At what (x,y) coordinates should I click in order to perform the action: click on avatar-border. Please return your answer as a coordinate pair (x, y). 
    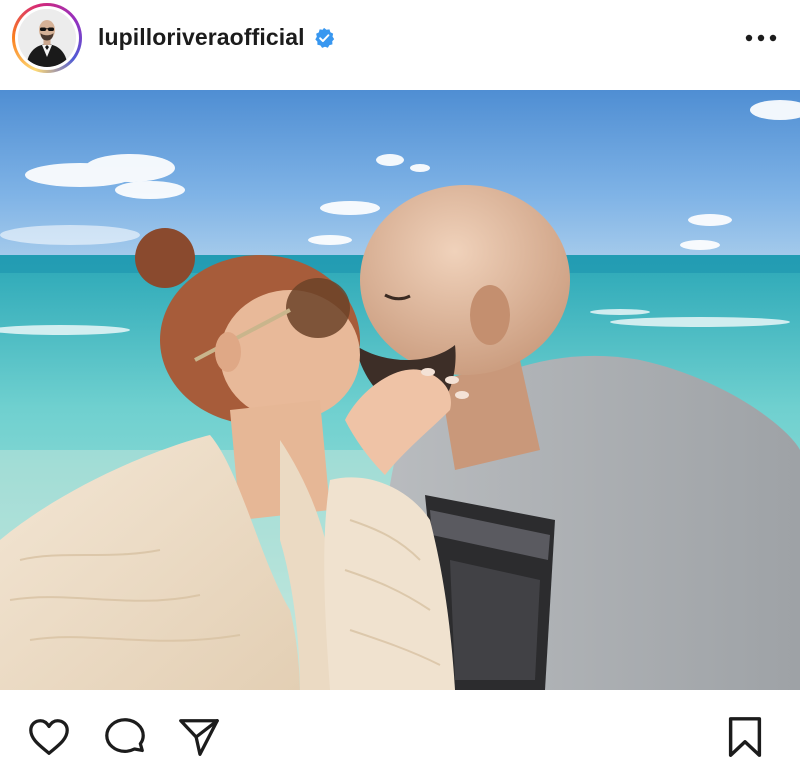
    Looking at the image, I should click on (47, 38).